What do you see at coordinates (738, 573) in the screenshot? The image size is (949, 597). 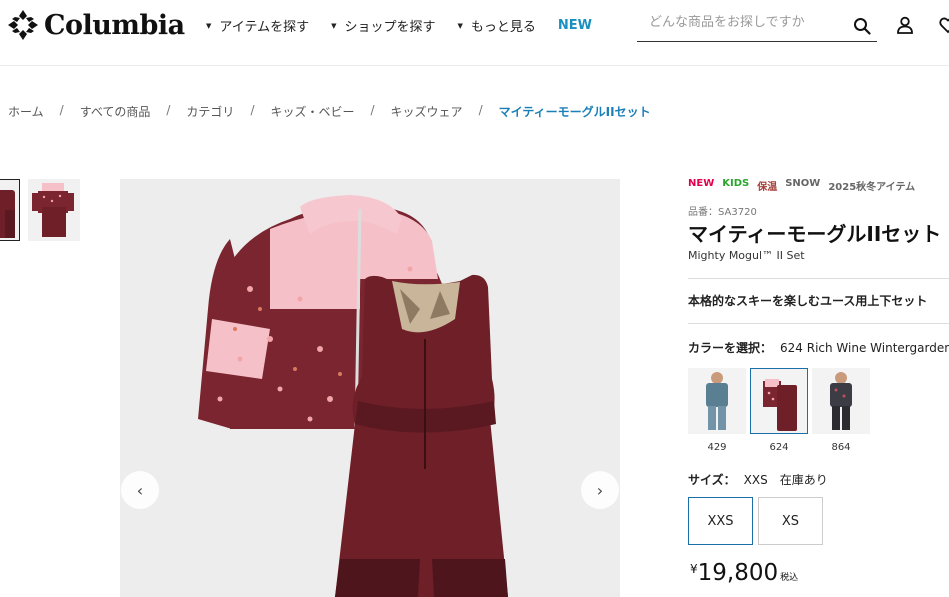 I see `price-amount: 19,800` at bounding box center [738, 573].